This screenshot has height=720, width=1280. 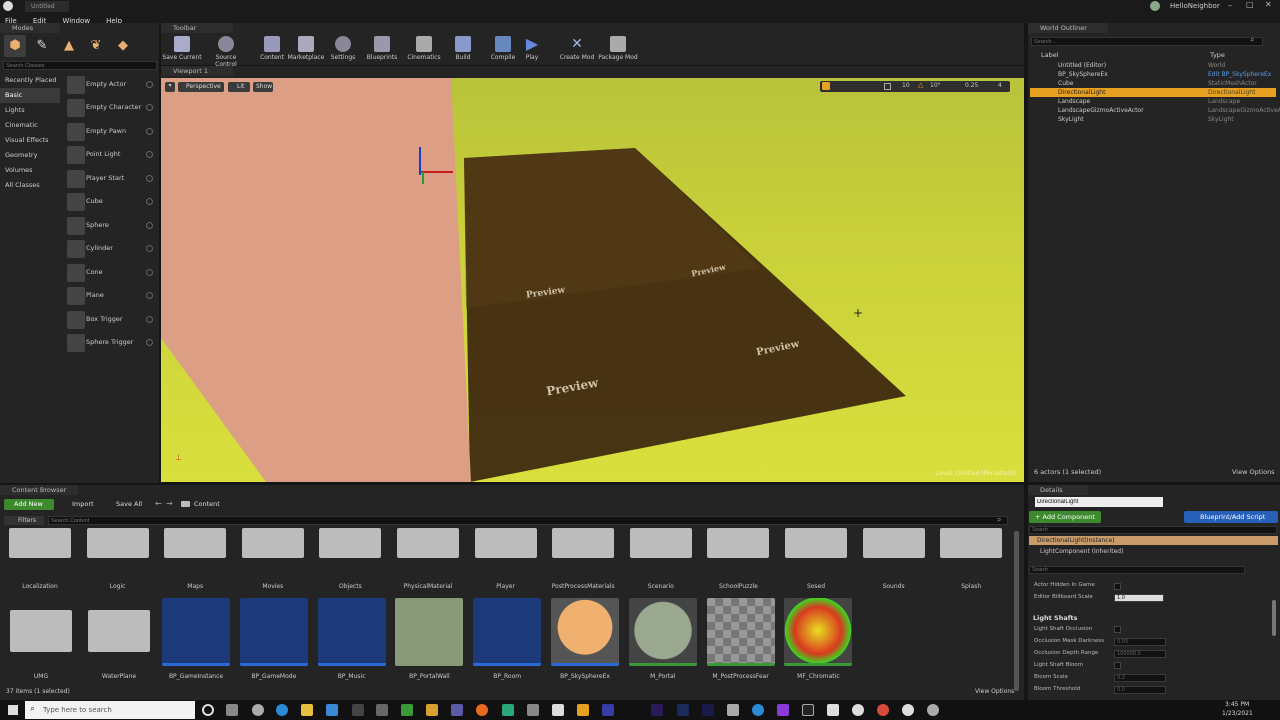 I want to click on settings-gear-icon, so click(x=258, y=710).